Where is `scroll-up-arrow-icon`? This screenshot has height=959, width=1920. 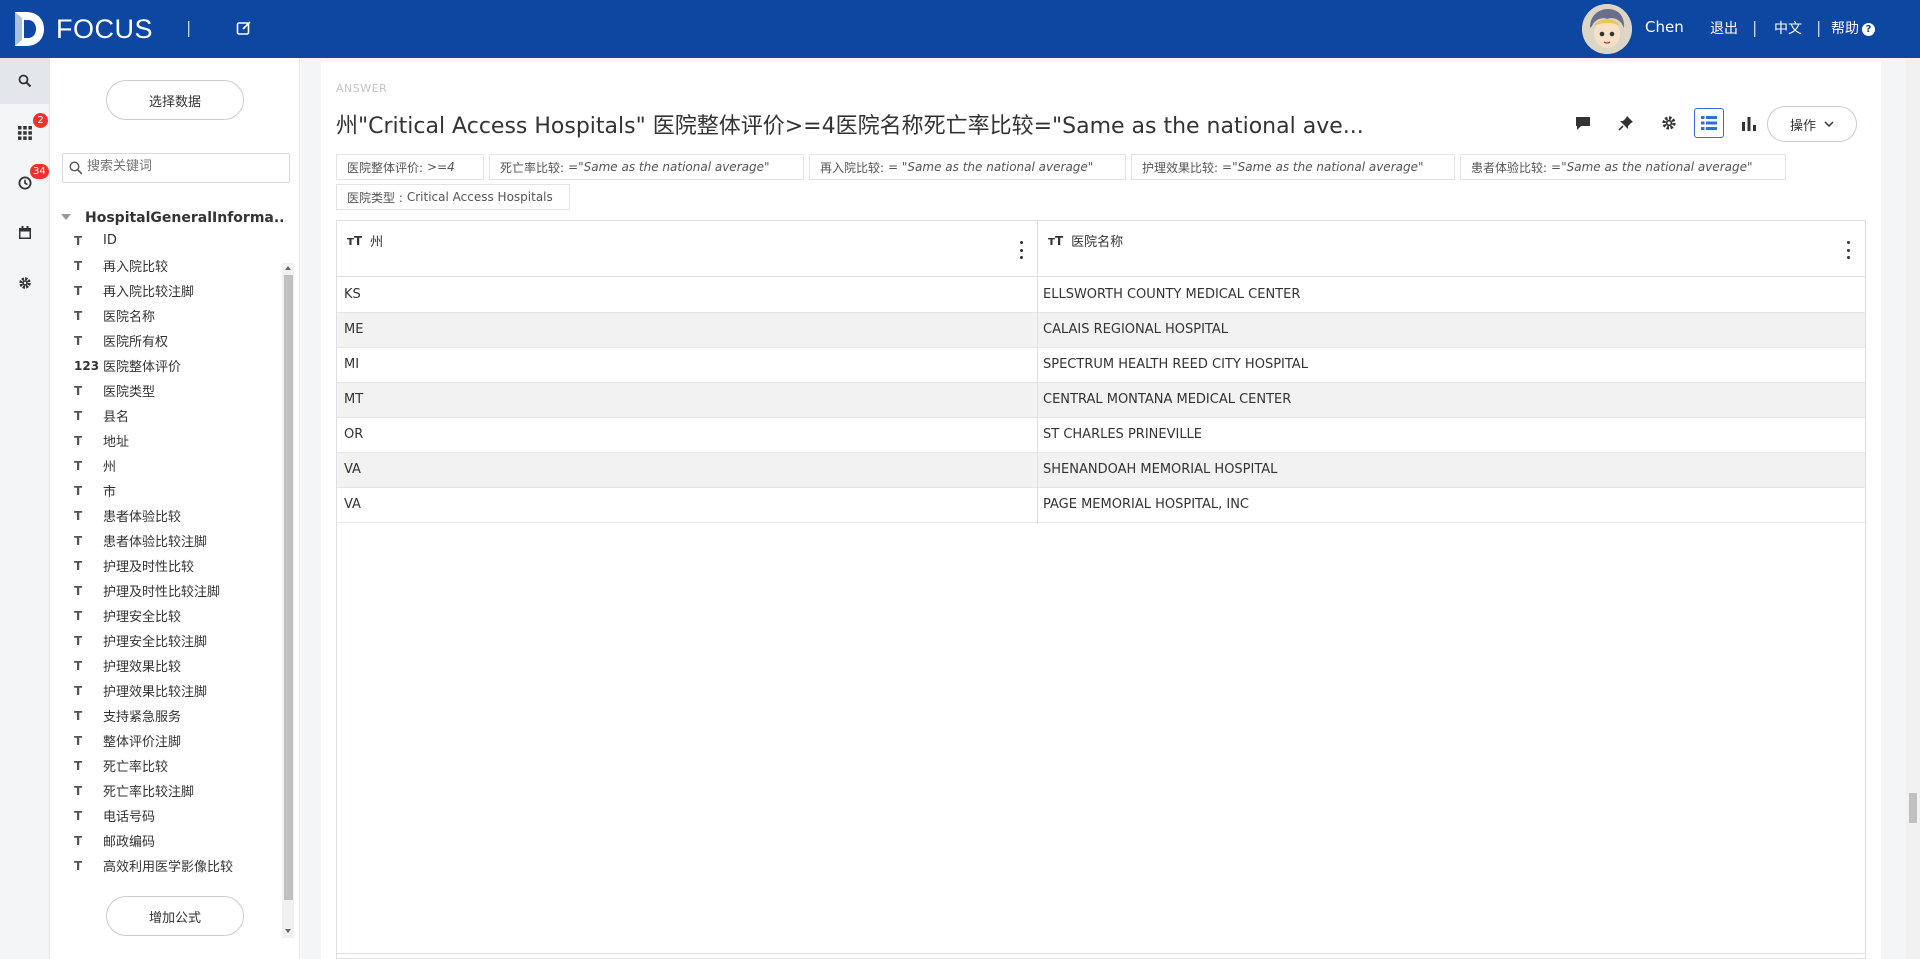 scroll-up-arrow-icon is located at coordinates (288, 268).